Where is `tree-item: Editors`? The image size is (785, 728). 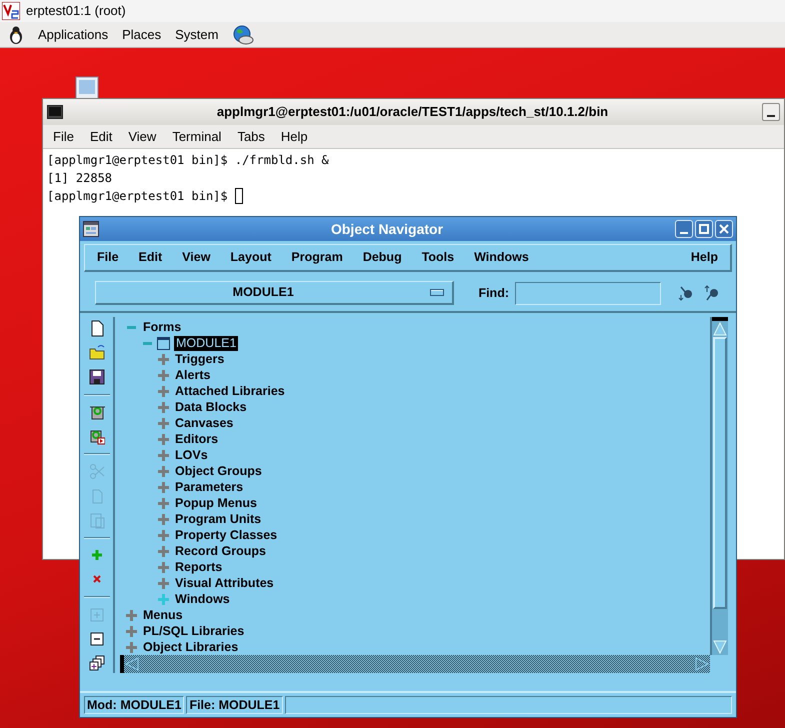 tree-item: Editors is located at coordinates (196, 439).